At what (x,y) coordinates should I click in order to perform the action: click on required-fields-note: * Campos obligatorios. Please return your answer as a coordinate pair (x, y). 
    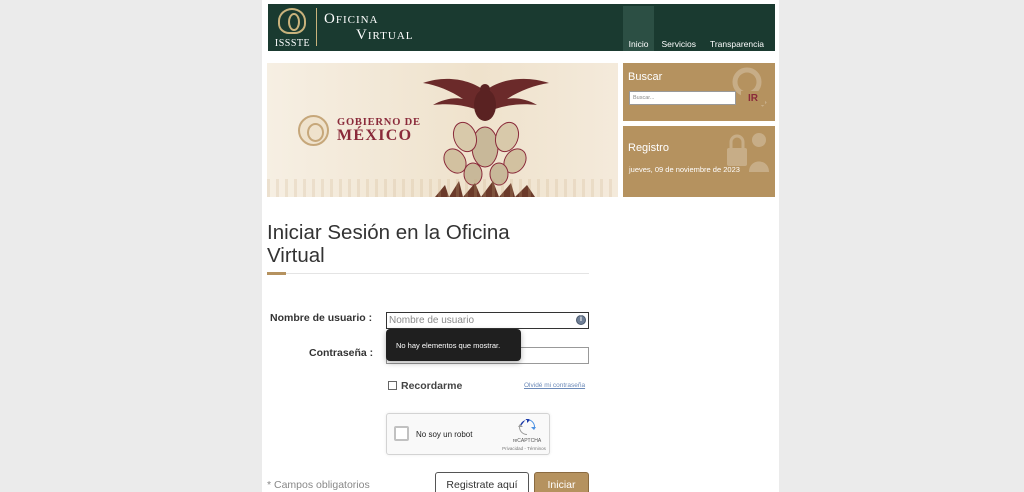
    Looking at the image, I should click on (318, 485).